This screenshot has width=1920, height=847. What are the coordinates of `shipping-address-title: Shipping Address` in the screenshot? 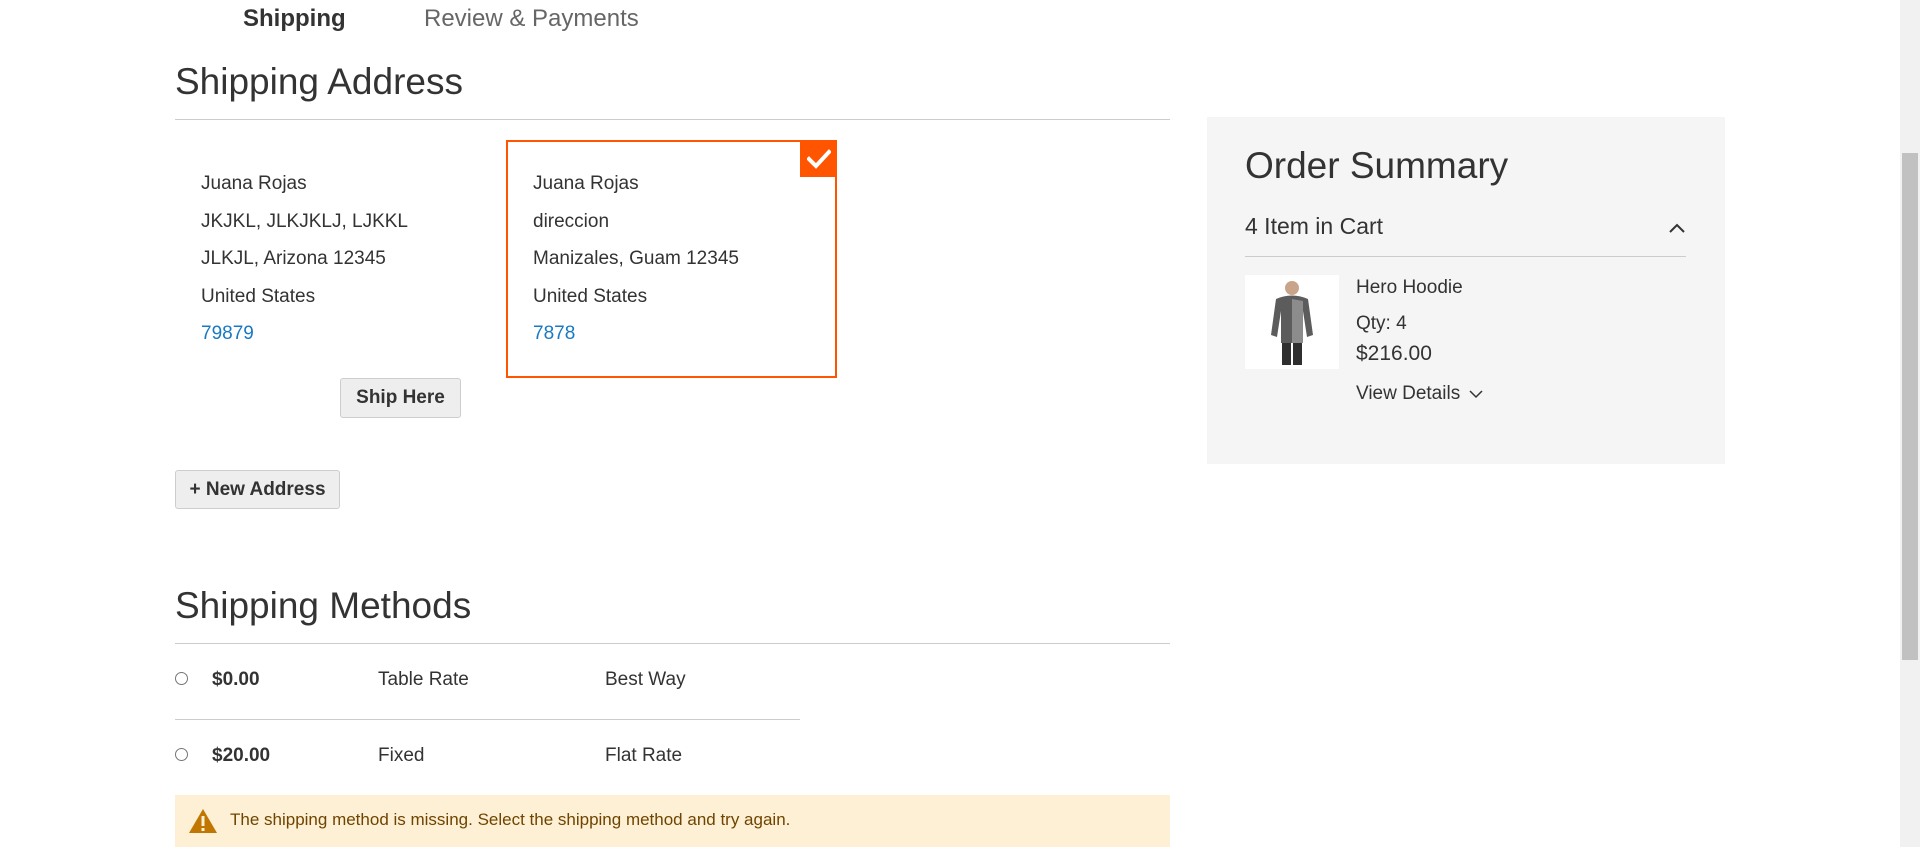 It's located at (319, 81).